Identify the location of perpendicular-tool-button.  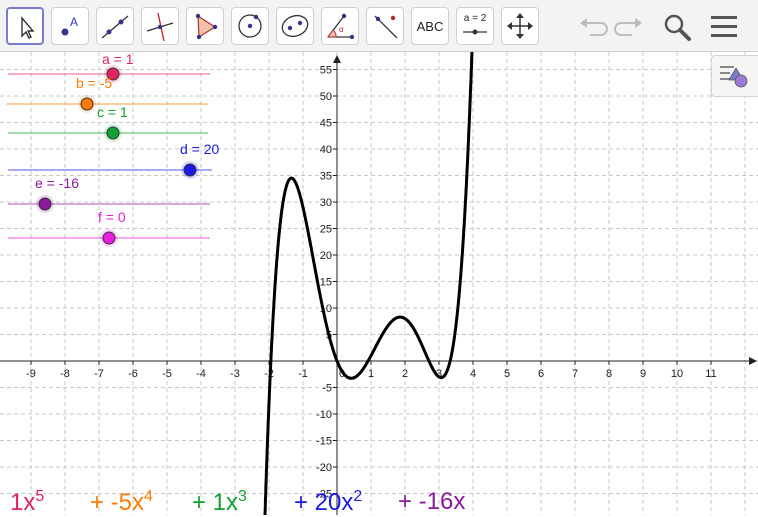
(160, 26).